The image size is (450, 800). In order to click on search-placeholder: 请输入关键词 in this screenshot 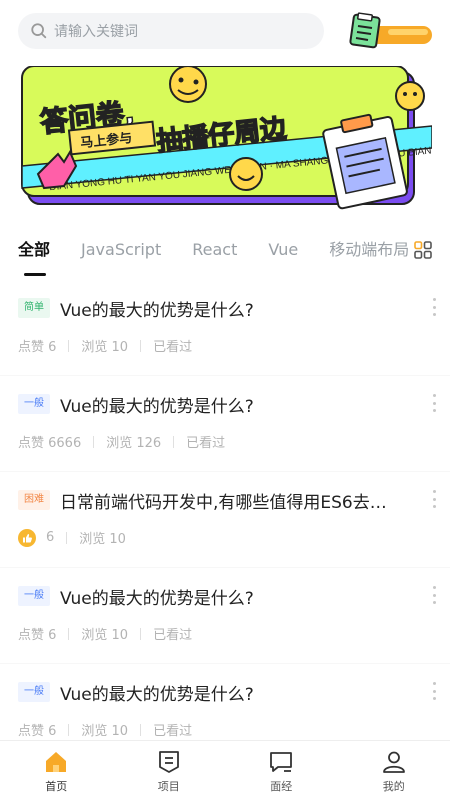, I will do `click(96, 32)`.